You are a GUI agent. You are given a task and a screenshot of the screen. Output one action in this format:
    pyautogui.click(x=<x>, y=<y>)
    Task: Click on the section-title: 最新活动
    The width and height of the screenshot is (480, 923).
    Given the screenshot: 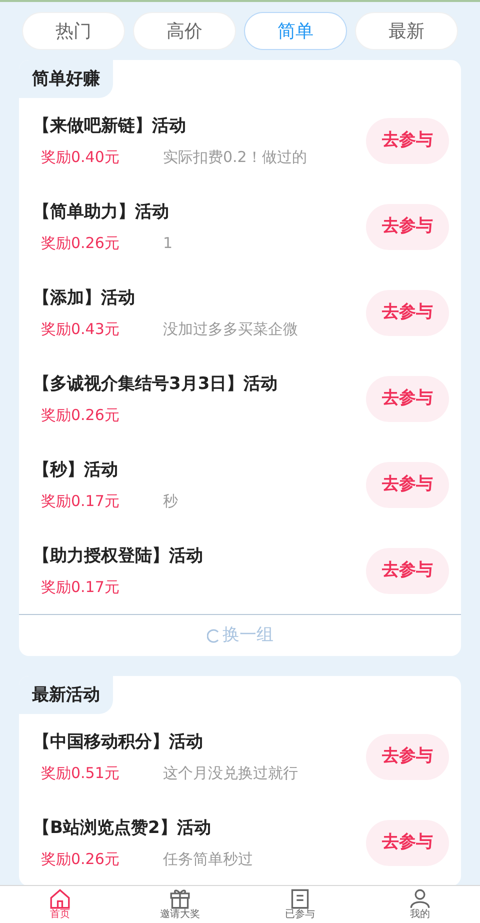 What is the action you would take?
    pyautogui.click(x=66, y=695)
    